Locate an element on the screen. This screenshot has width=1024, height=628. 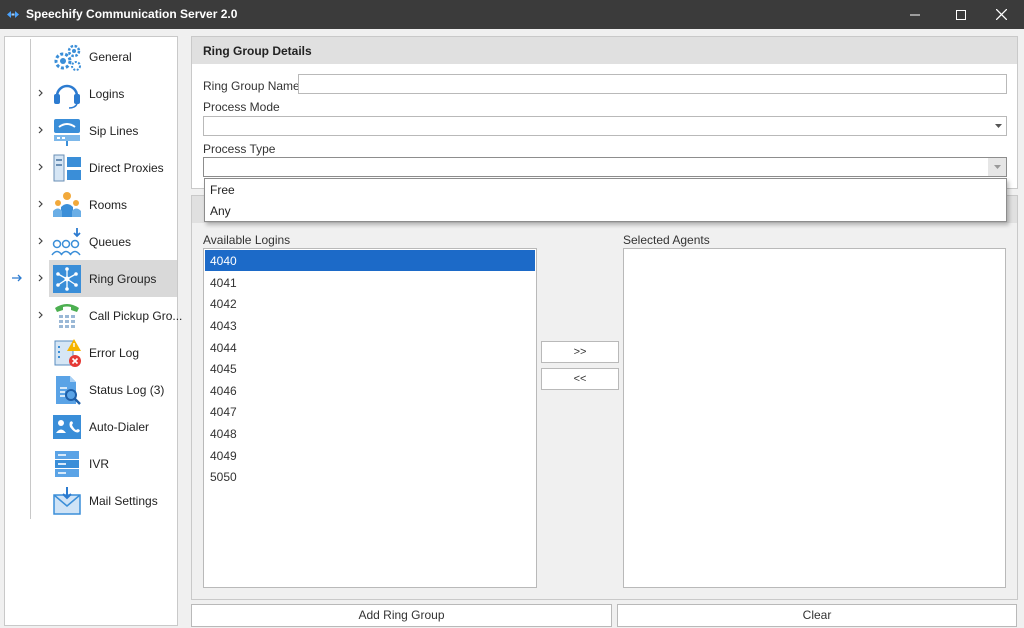
process-type-label: Process Type is located at coordinates (239, 149).